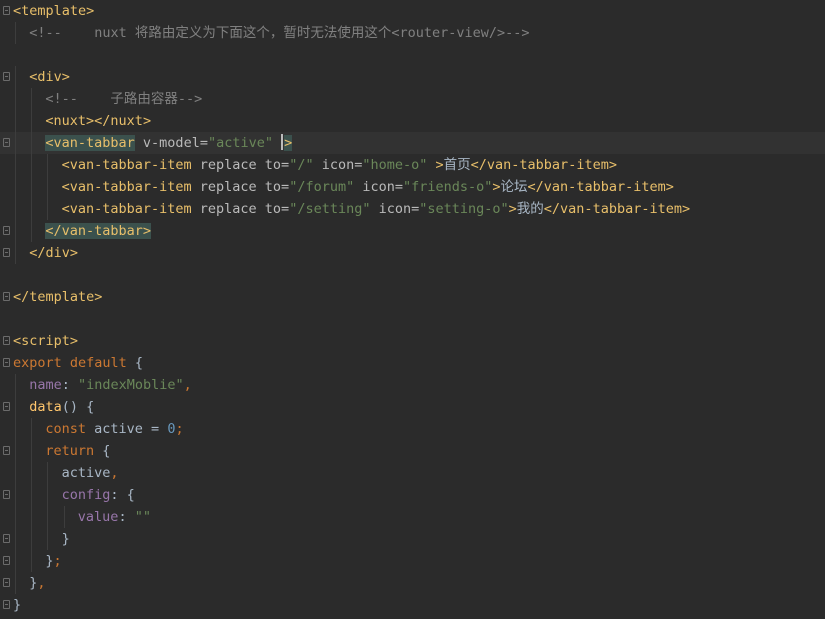  Describe the element at coordinates (448, 187) in the screenshot. I see `code-token: "friends-o"` at that location.